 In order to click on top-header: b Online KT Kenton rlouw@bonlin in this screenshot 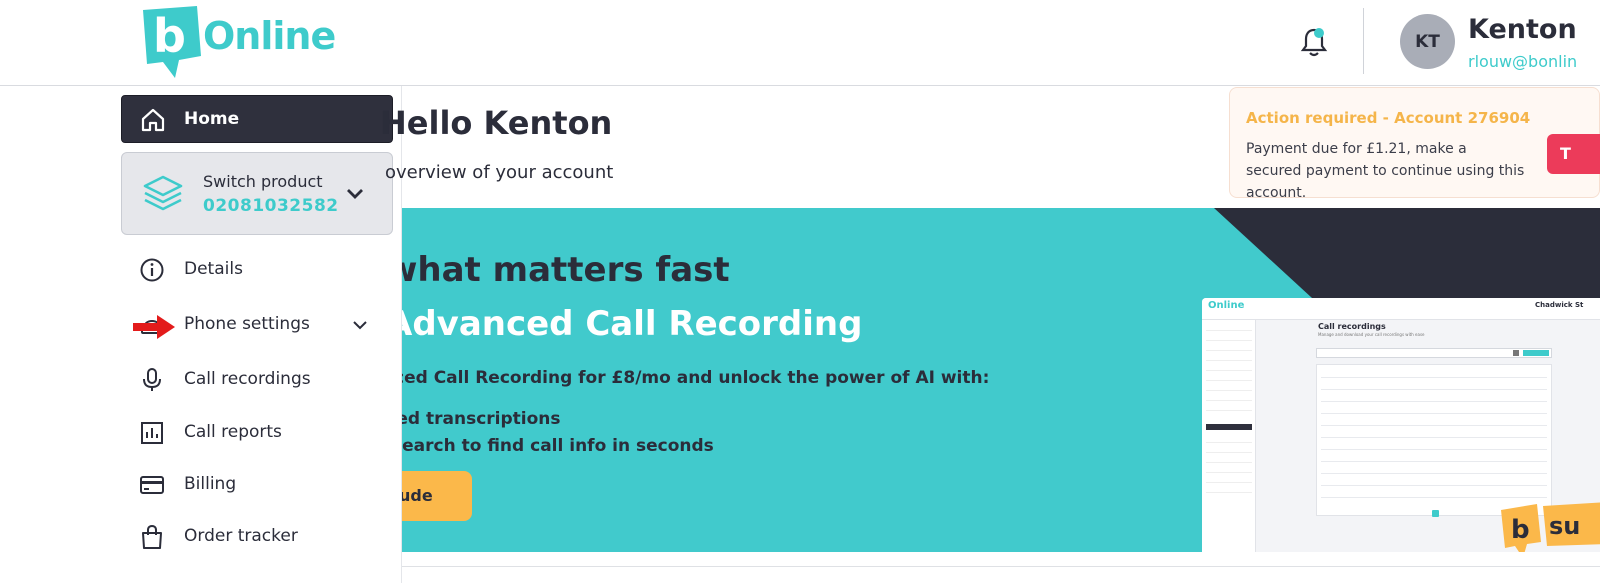, I will do `click(800, 43)`.